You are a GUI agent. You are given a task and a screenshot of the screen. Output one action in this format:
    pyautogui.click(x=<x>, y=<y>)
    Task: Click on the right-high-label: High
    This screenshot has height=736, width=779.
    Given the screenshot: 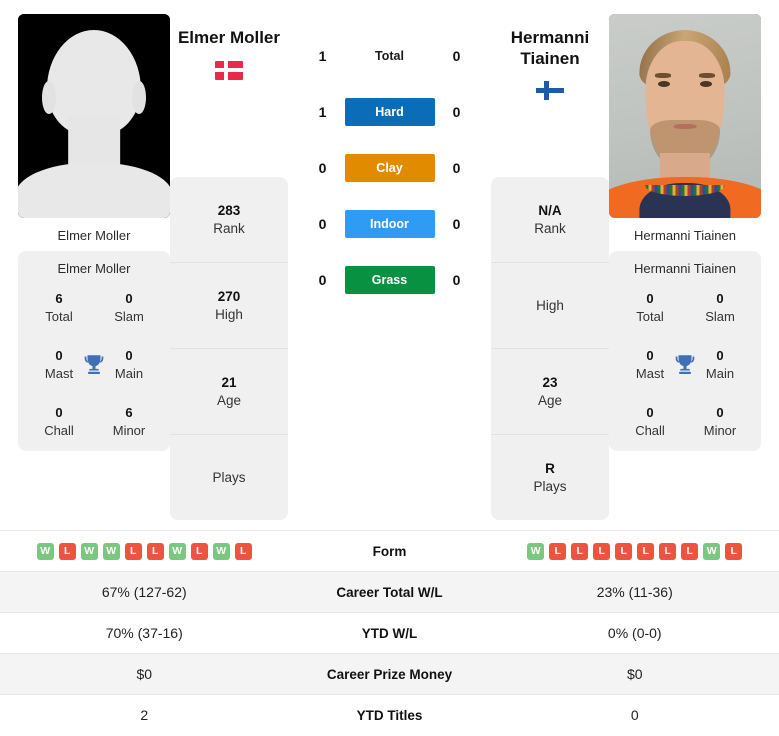 What is the action you would take?
    pyautogui.click(x=550, y=306)
    